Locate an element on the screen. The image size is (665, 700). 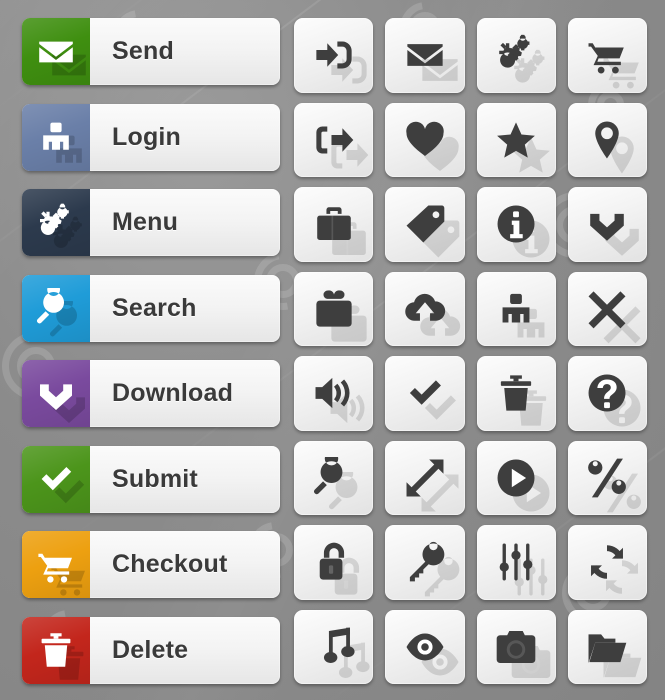
icon-tile-user is located at coordinates (516, 308).